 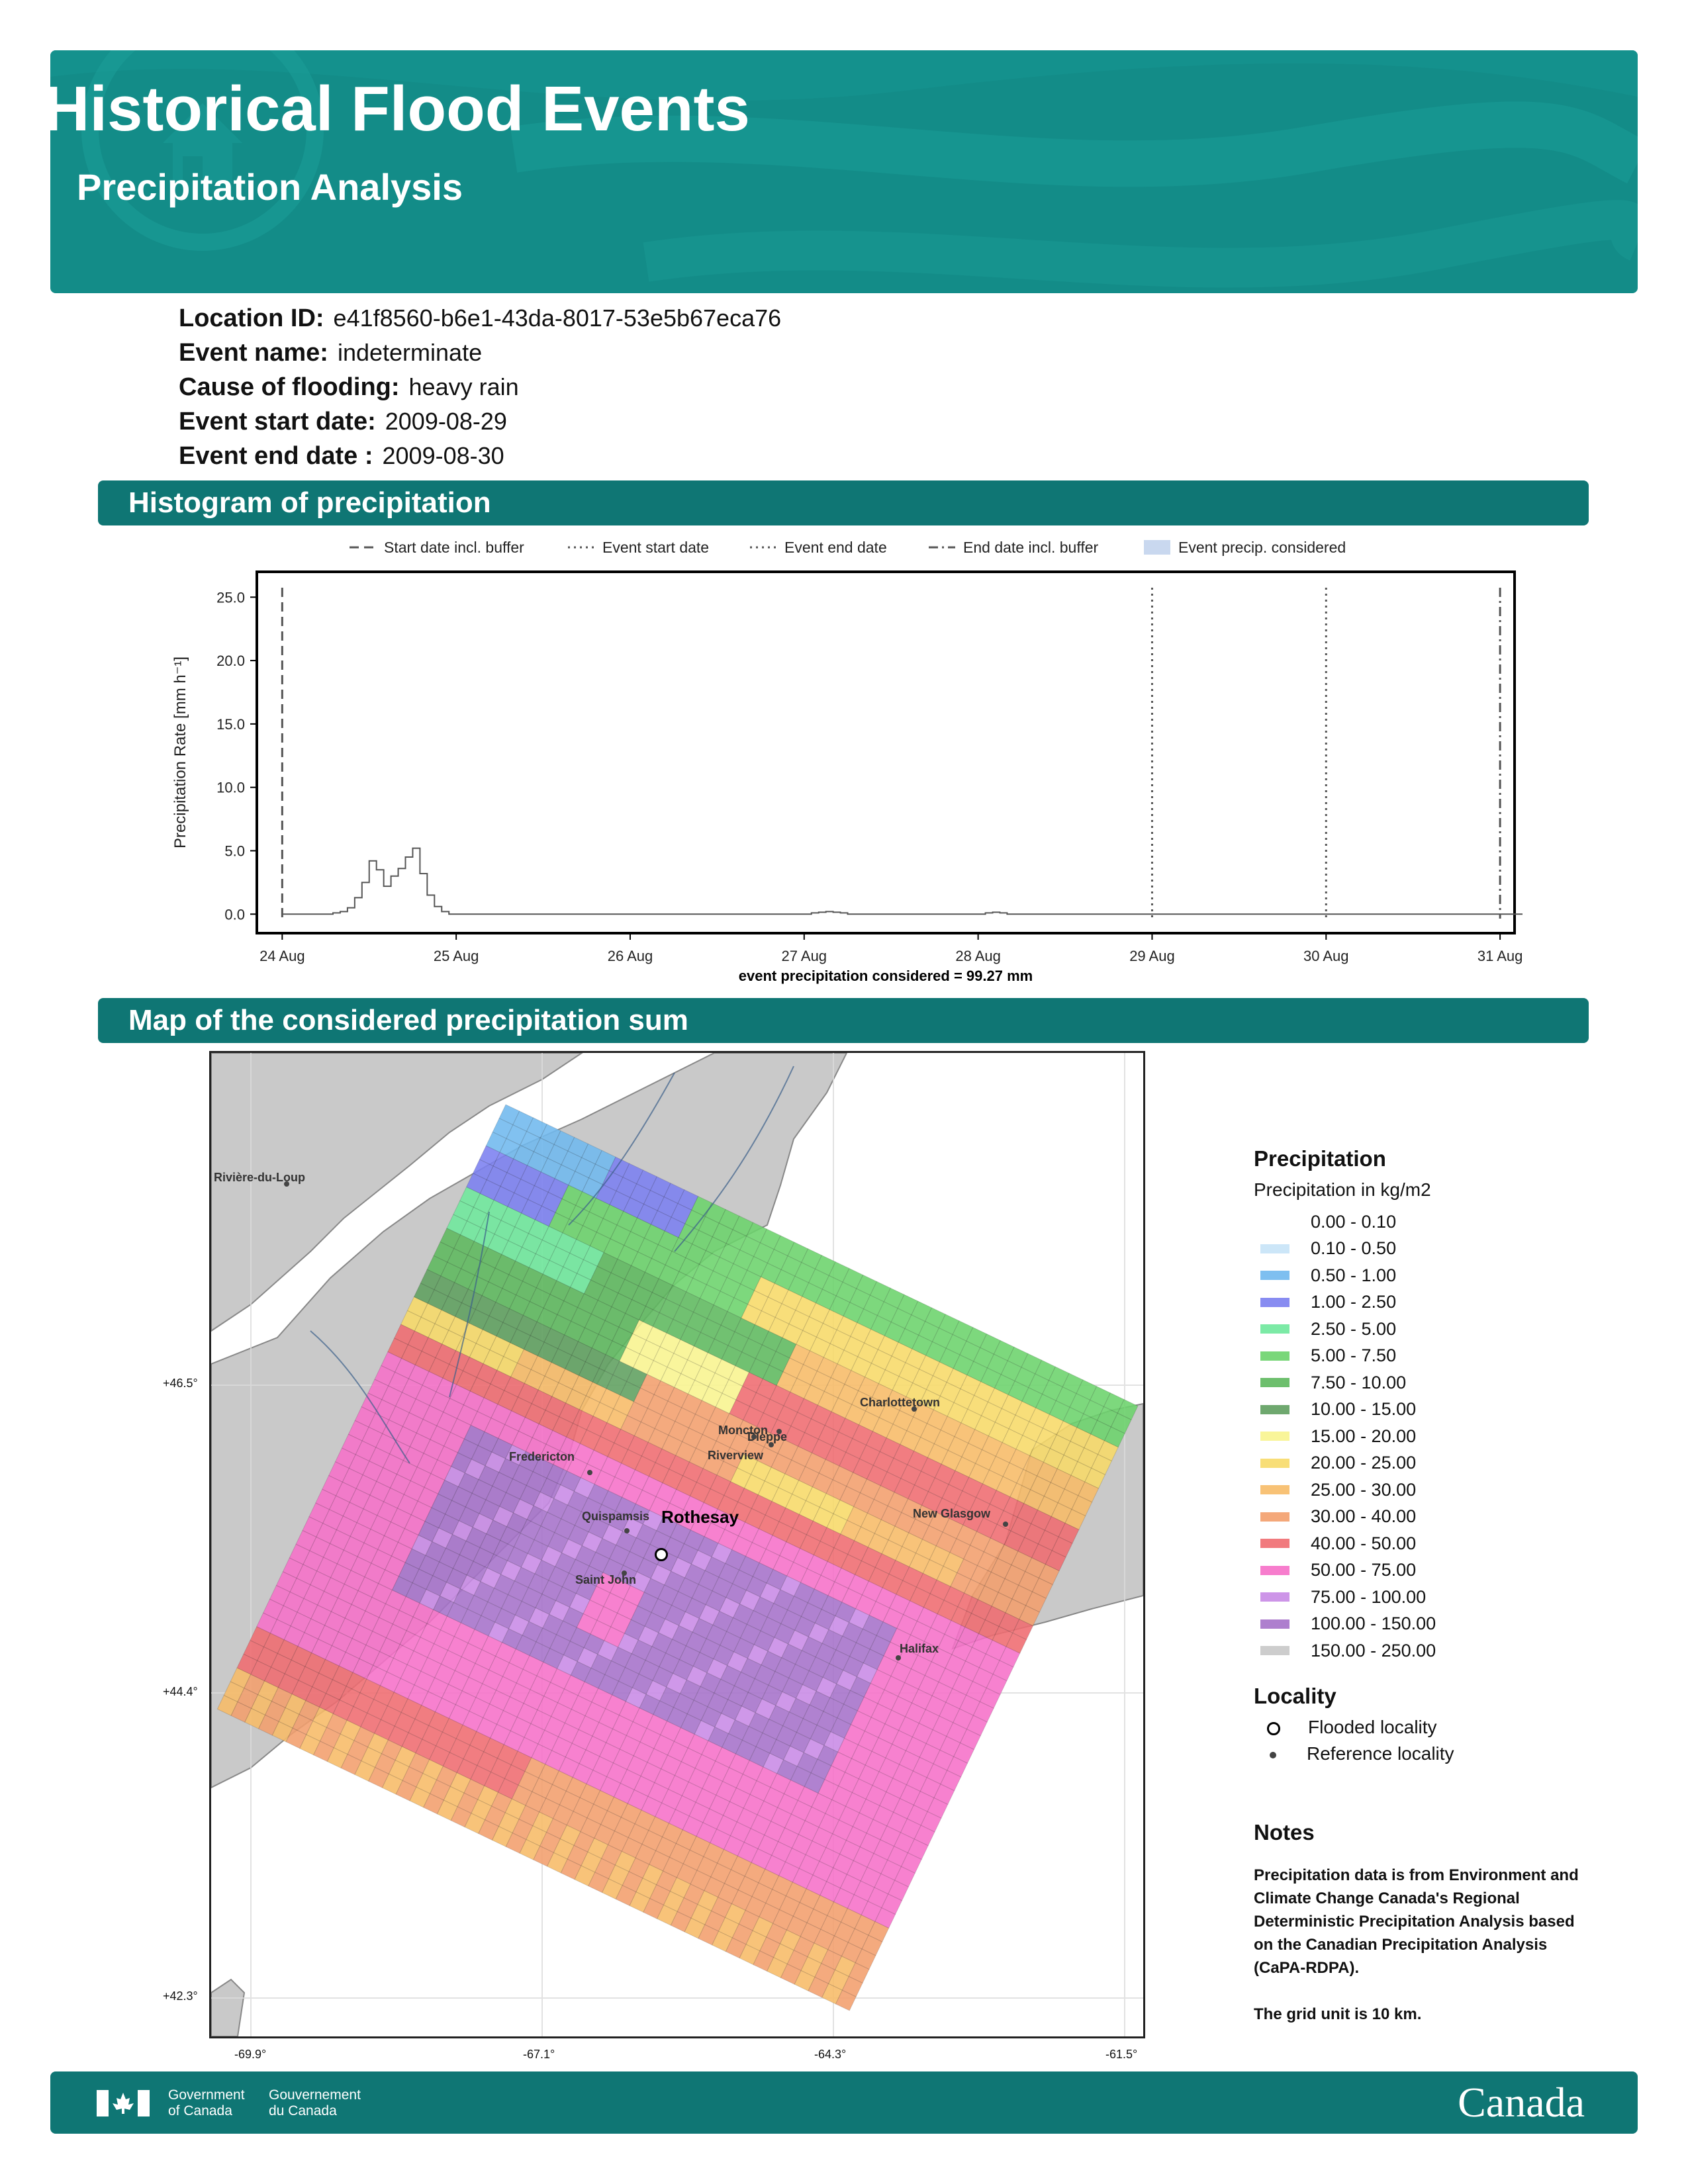 What do you see at coordinates (952, 1513) in the screenshot?
I see `map-place-label: New Glasgow` at bounding box center [952, 1513].